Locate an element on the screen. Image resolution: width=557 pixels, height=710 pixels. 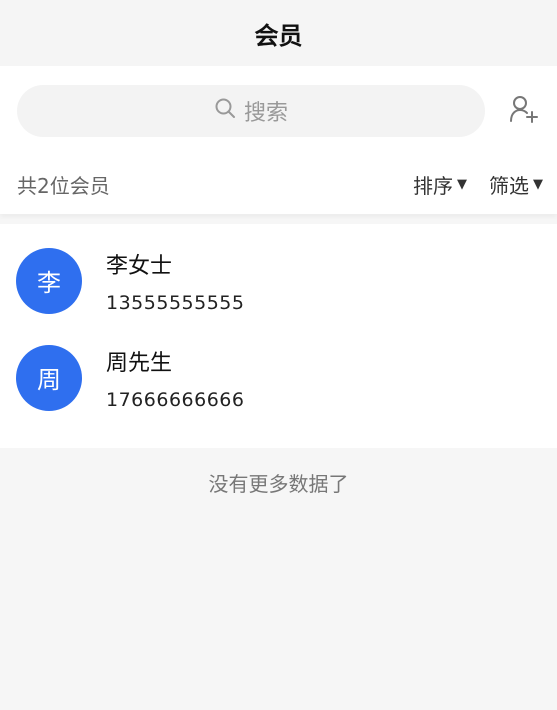
member-name: 周先生 is located at coordinates (139, 363).